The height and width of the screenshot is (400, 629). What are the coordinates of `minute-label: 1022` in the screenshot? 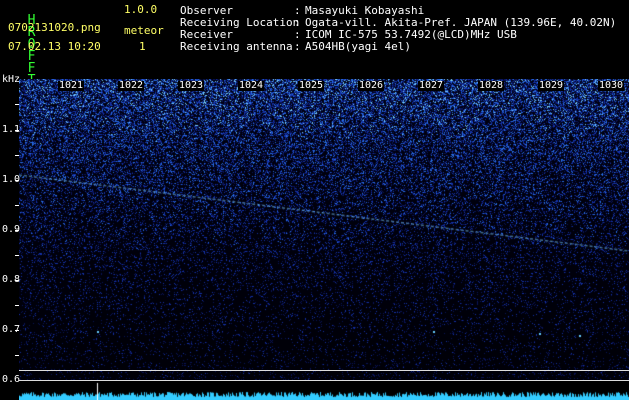 It's located at (131, 85).